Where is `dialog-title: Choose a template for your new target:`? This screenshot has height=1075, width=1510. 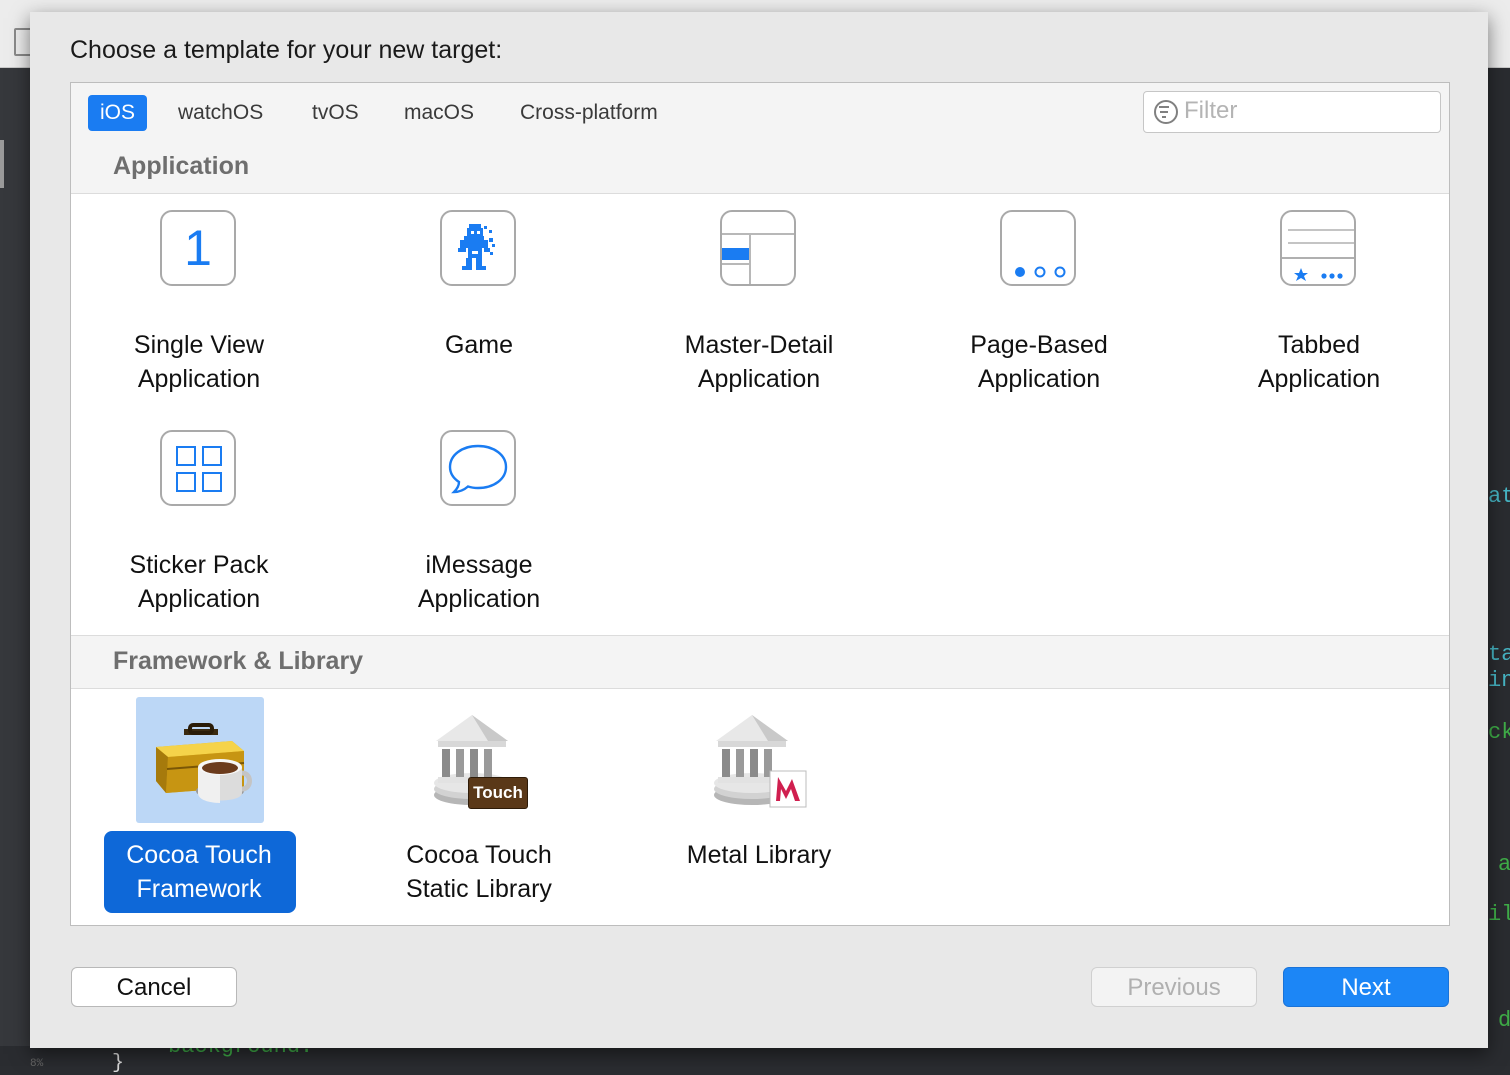
dialog-title: Choose a template for your new target: is located at coordinates (286, 50).